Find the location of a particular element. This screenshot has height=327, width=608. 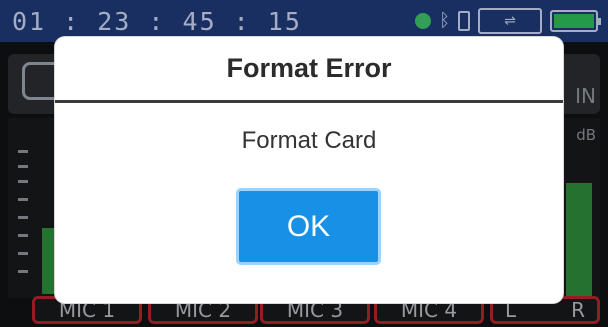

dialog-divider is located at coordinates (309, 101).